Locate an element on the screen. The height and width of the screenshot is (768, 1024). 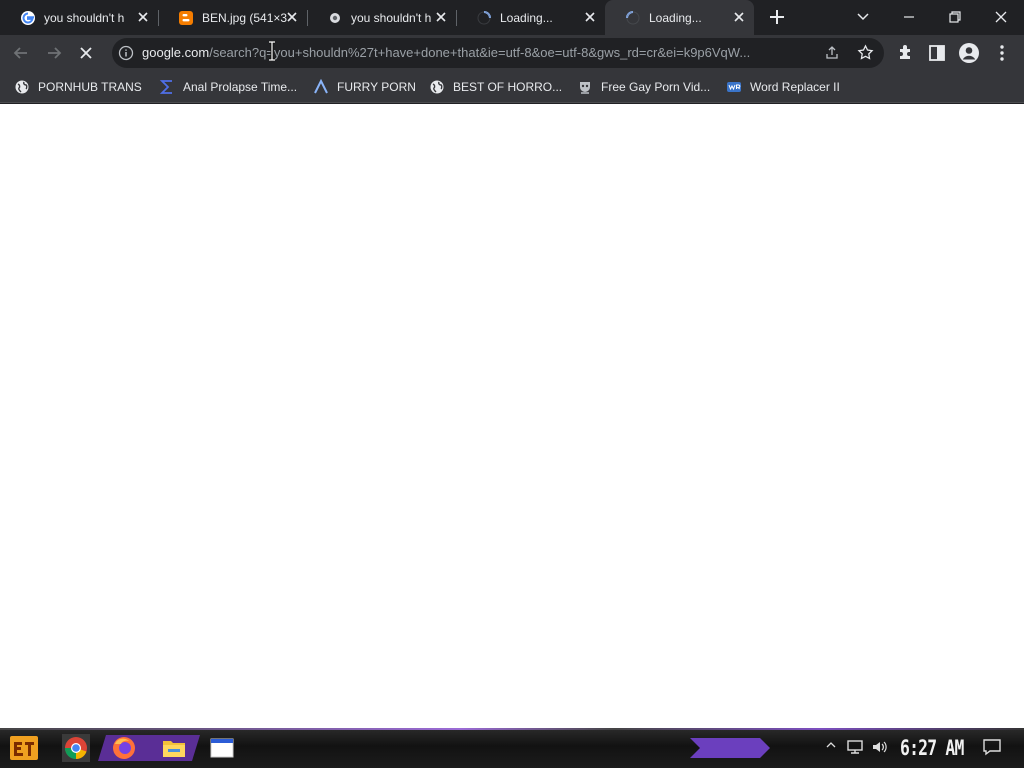
tab-search-chevron-icon is located at coordinates (863, 17).